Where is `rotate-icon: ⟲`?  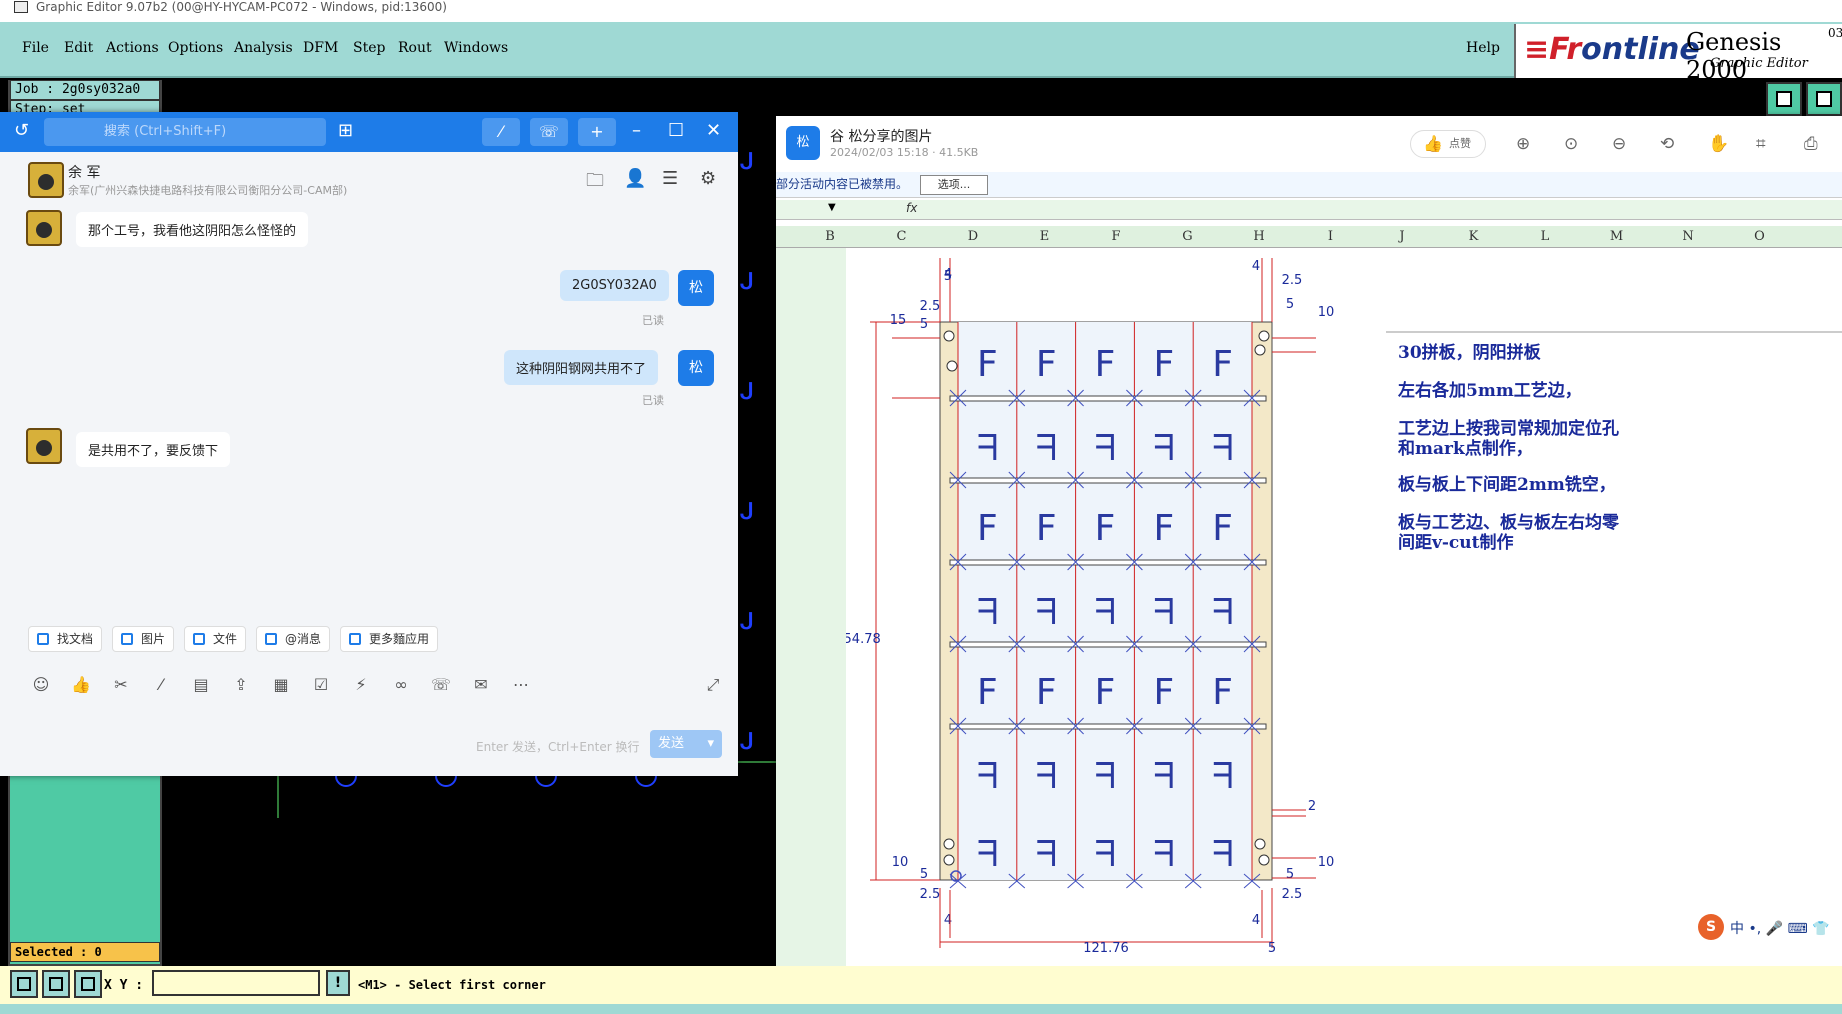
rotate-icon: ⟲ is located at coordinates (1667, 144).